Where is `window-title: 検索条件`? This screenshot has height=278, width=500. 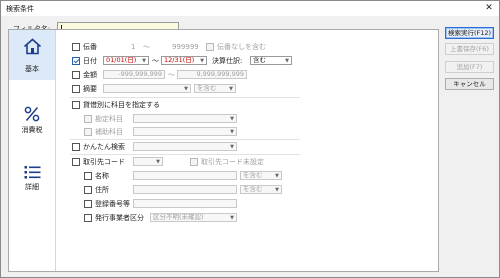 window-title: 検索条件 is located at coordinates (20, 9).